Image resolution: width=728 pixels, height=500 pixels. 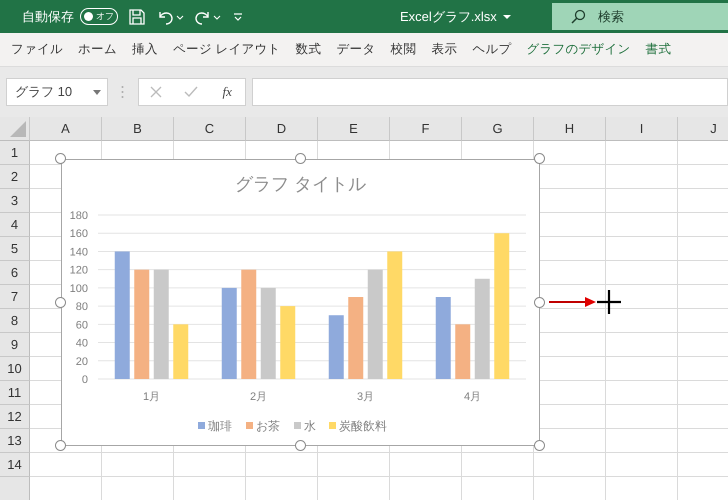 I want to click on legend-label: 炭酸飲料, so click(x=363, y=426).